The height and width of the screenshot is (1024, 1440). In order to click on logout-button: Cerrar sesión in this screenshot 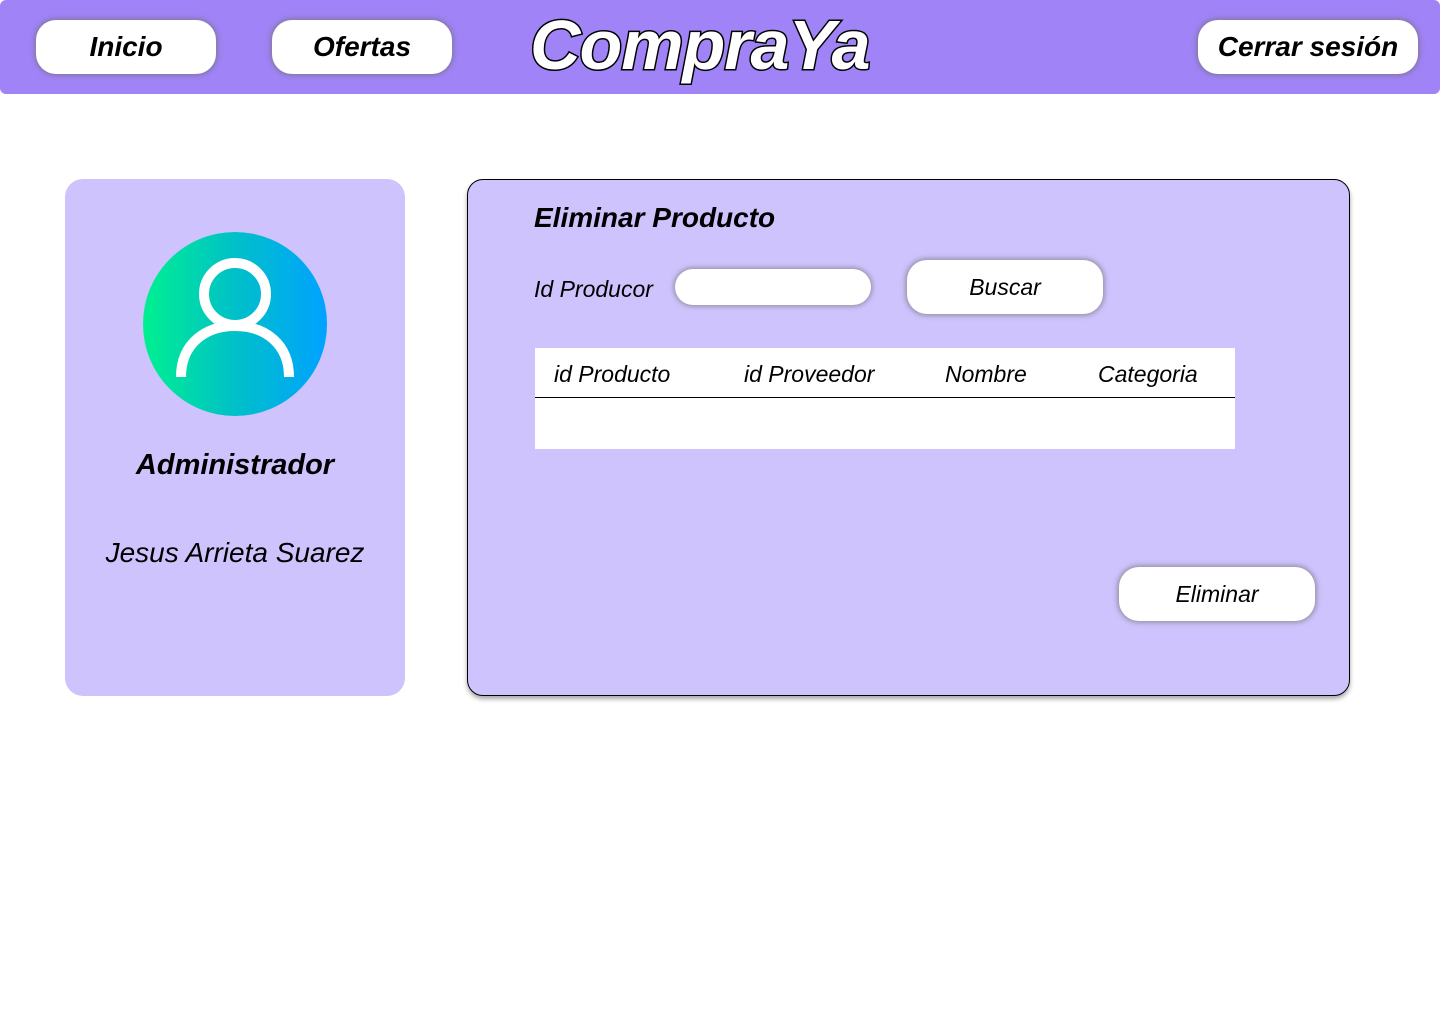, I will do `click(1308, 47)`.